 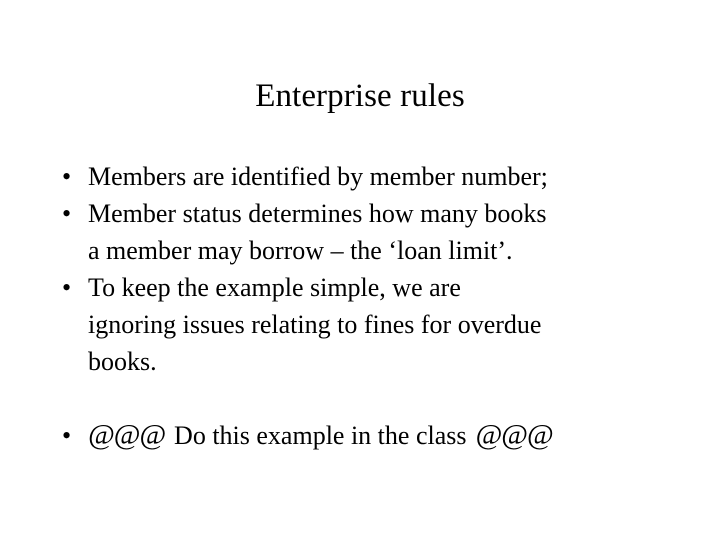 What do you see at coordinates (514, 435) in the screenshot?
I see `symbol-suffix-icon: @@@` at bounding box center [514, 435].